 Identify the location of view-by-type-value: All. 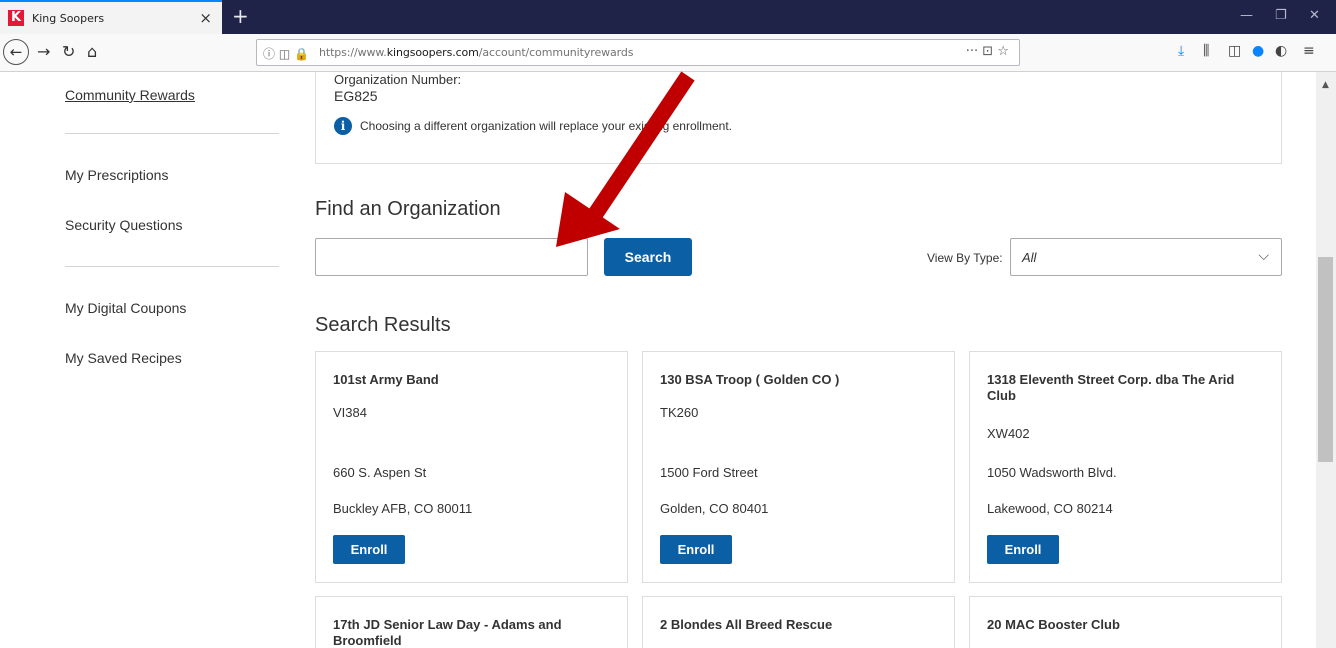
(1029, 257).